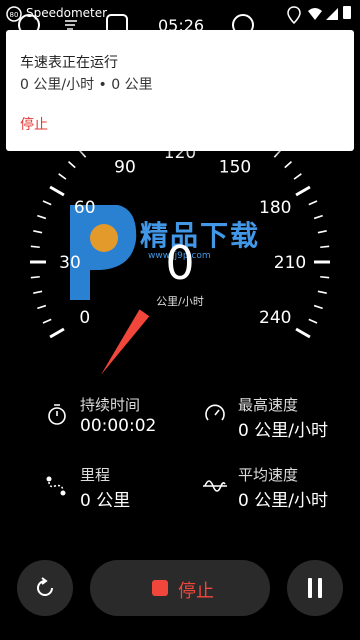 The image size is (360, 640). I want to click on notification-text: 0 公里/小时 • 0 公里, so click(86, 85).